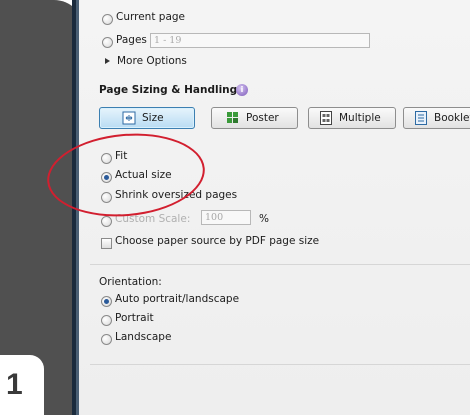  I want to click on percent-label: %, so click(264, 219).